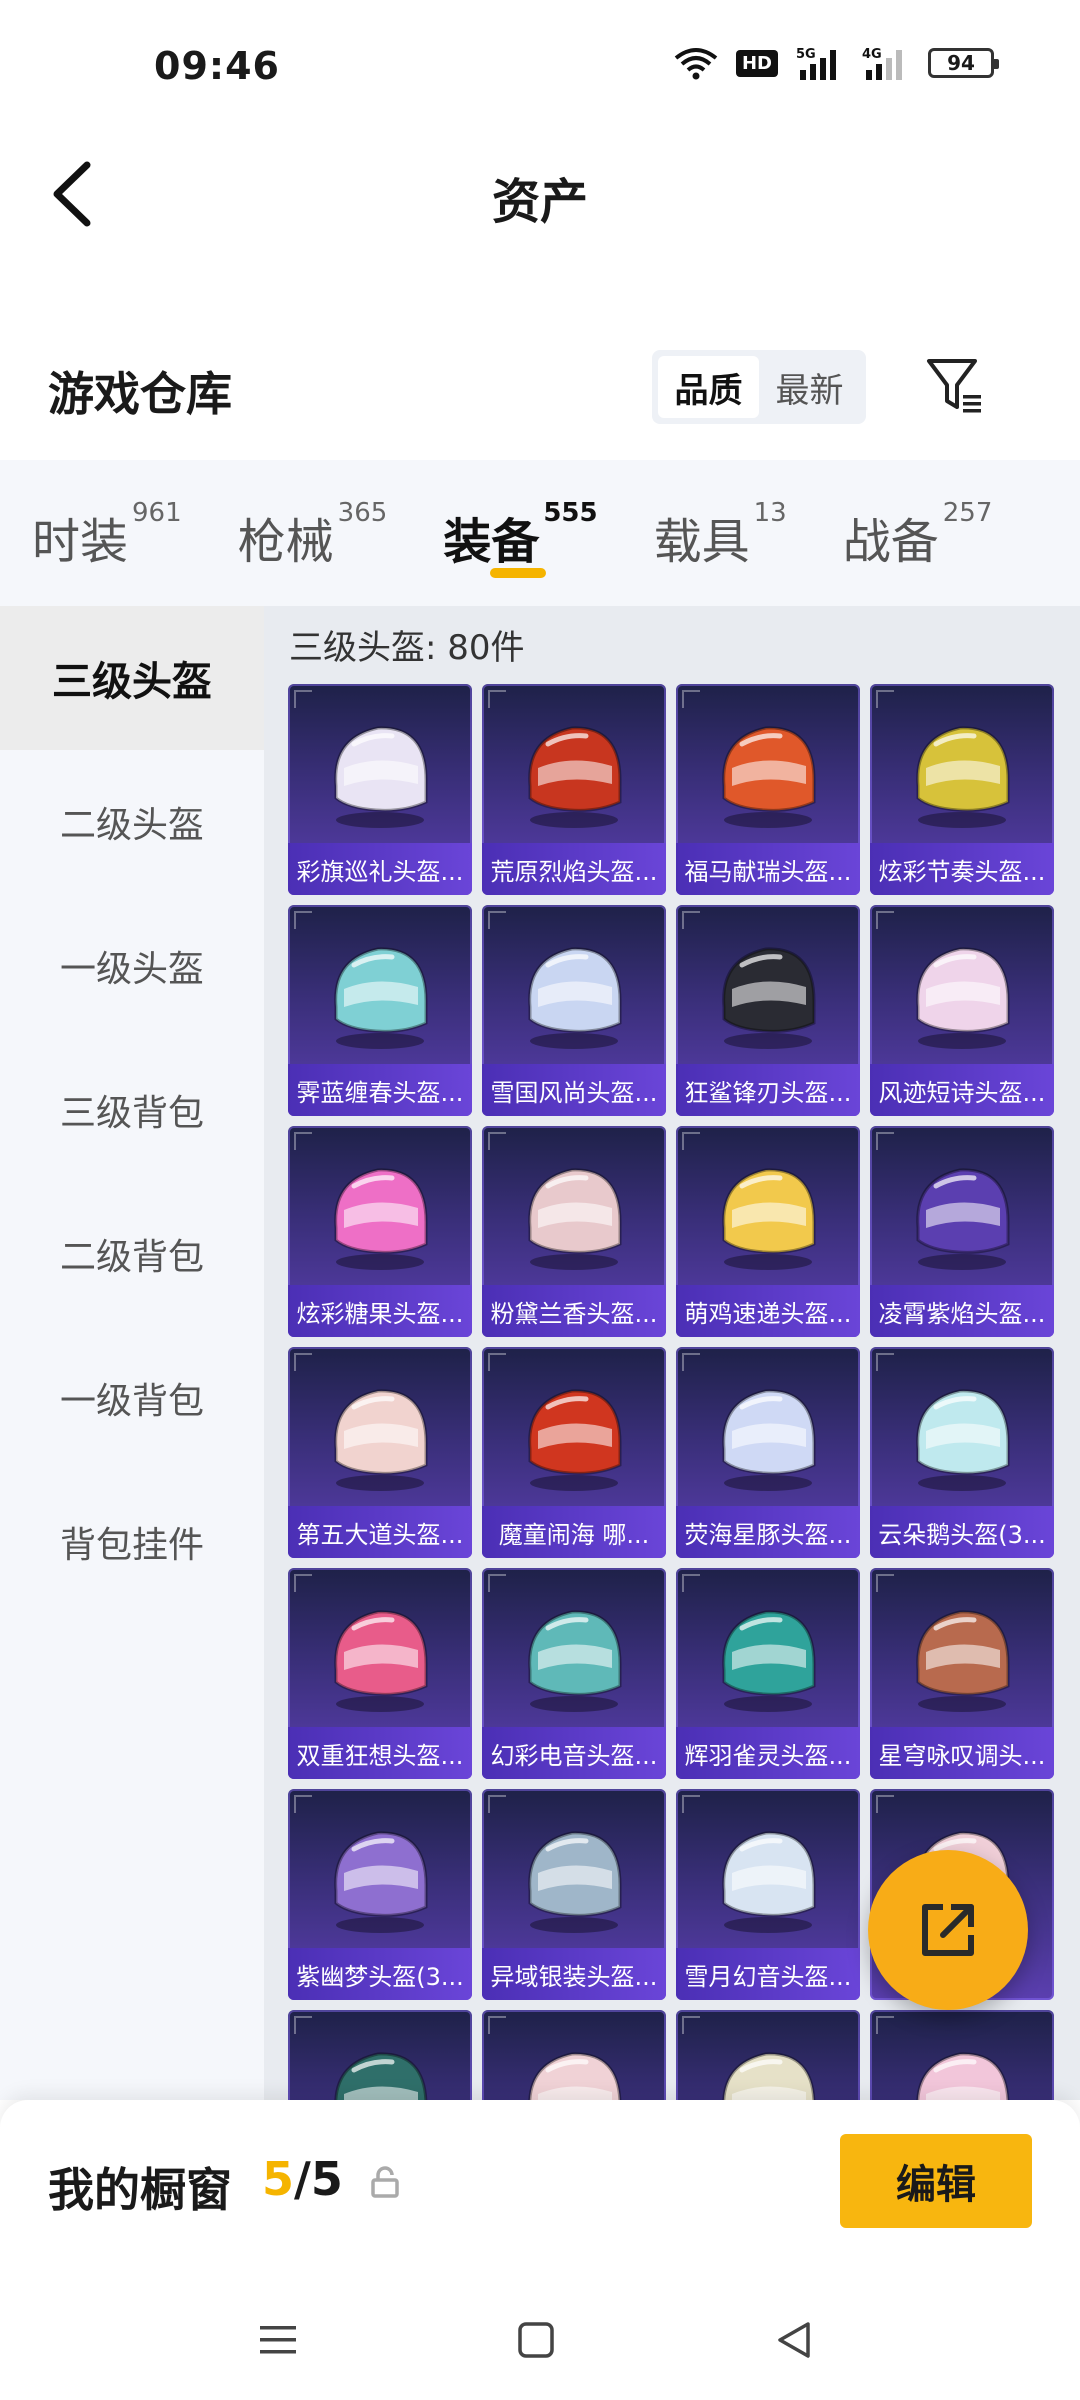 Image resolution: width=1080 pixels, height=2400 pixels. Describe the element at coordinates (809, 387) in the screenshot. I see `sort-newest-button: 最新` at that location.